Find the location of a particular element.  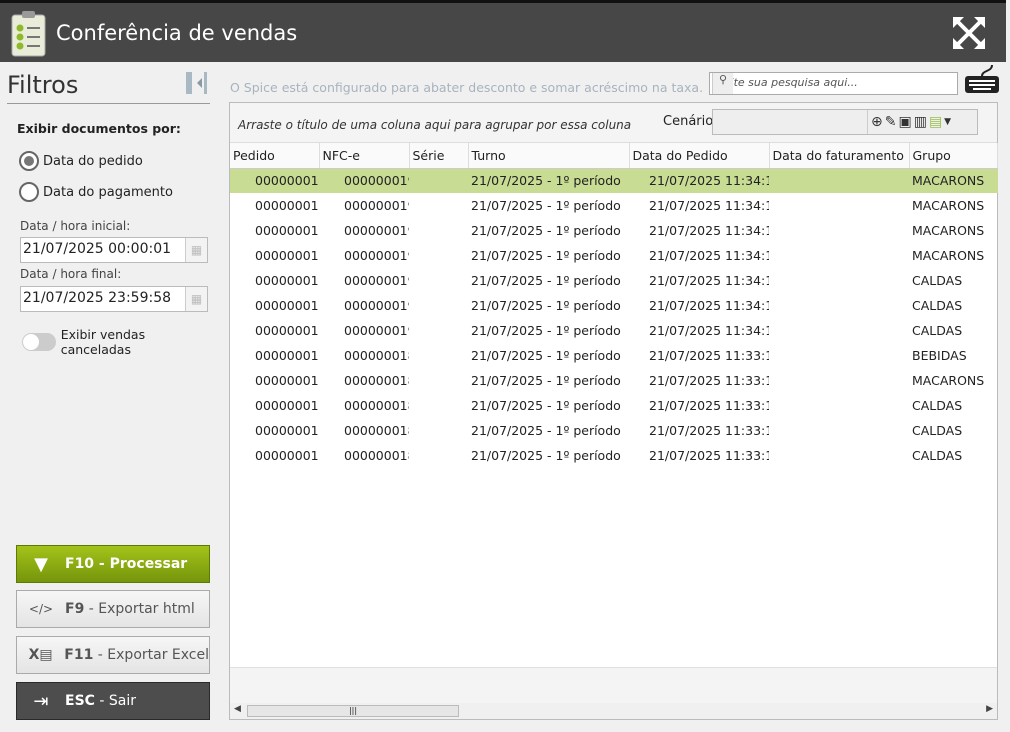

button-key: F11 is located at coordinates (79, 655).